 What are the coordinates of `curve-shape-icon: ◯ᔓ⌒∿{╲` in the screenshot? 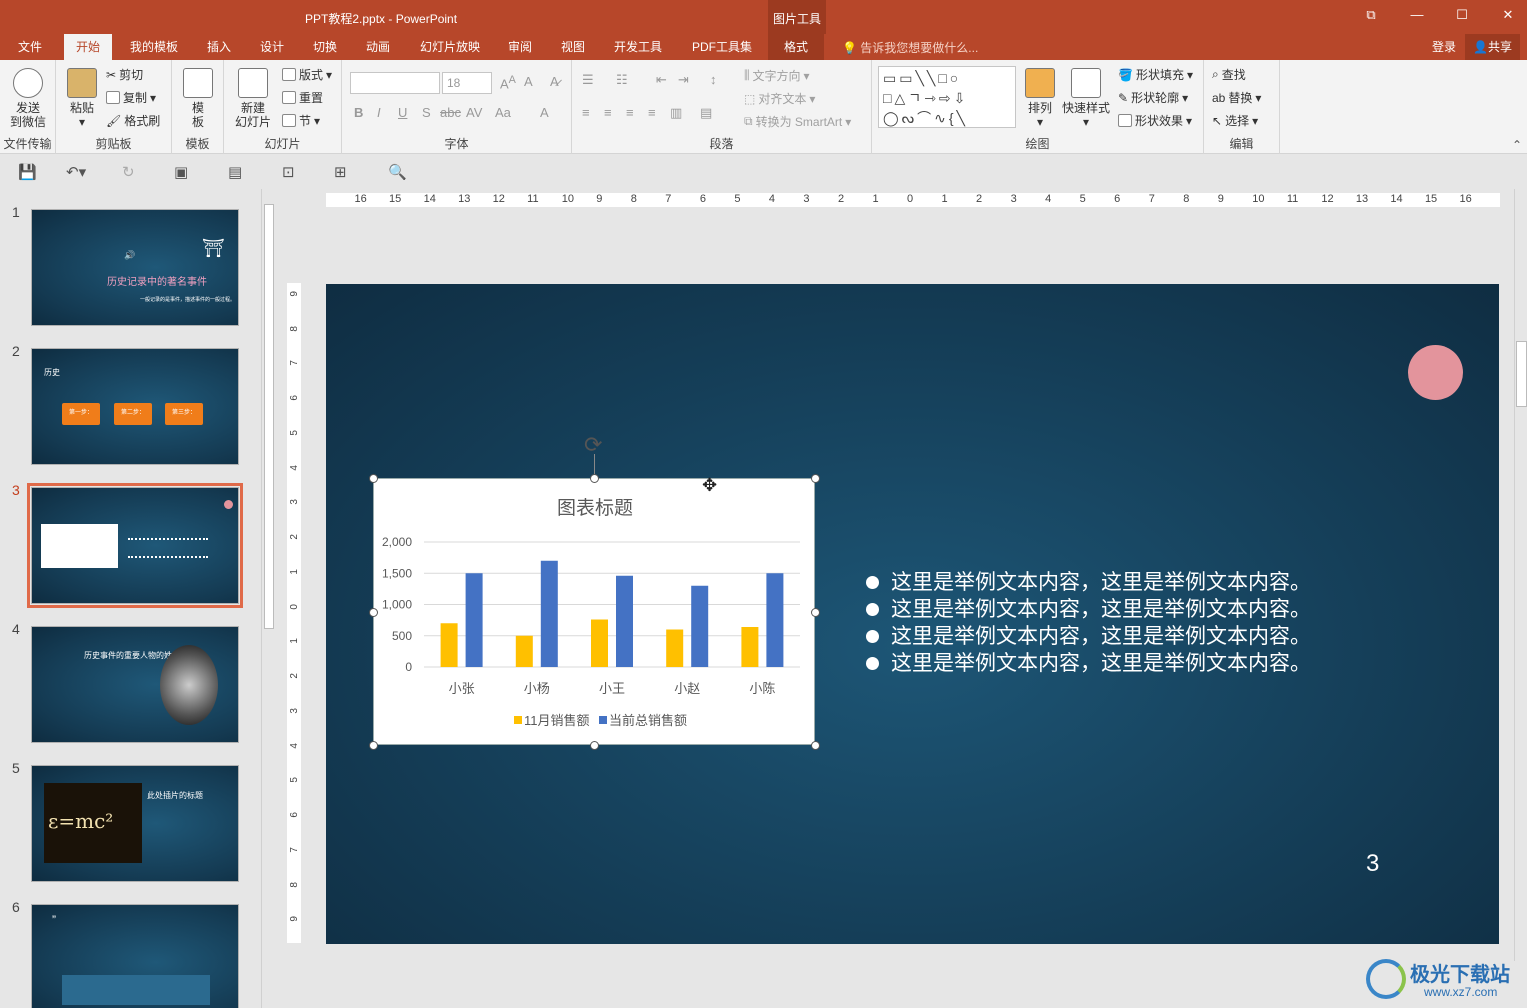 It's located at (925, 118).